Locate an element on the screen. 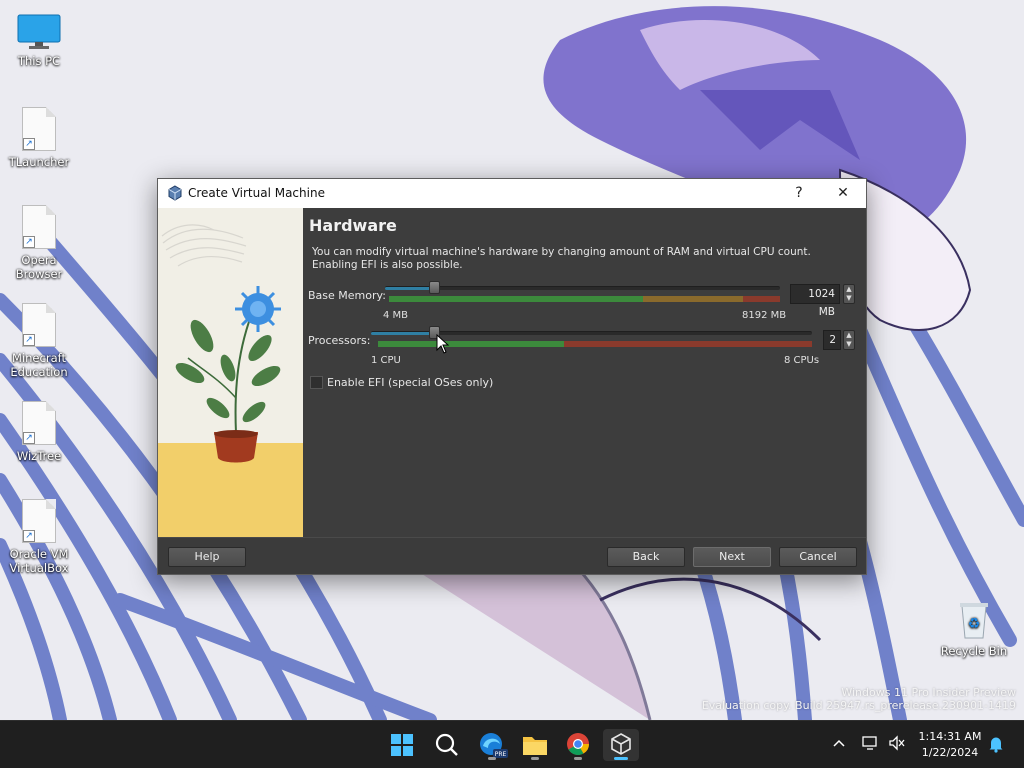 Image resolution: width=1024 pixels, height=768 pixels. enable-efi-label: Enable EFI (special OSes only) is located at coordinates (410, 382).